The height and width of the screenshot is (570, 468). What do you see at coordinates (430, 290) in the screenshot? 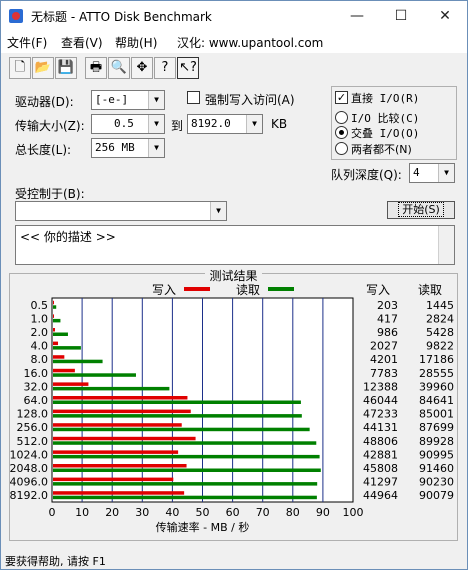
I see `read-column-header: 读取` at bounding box center [430, 290].